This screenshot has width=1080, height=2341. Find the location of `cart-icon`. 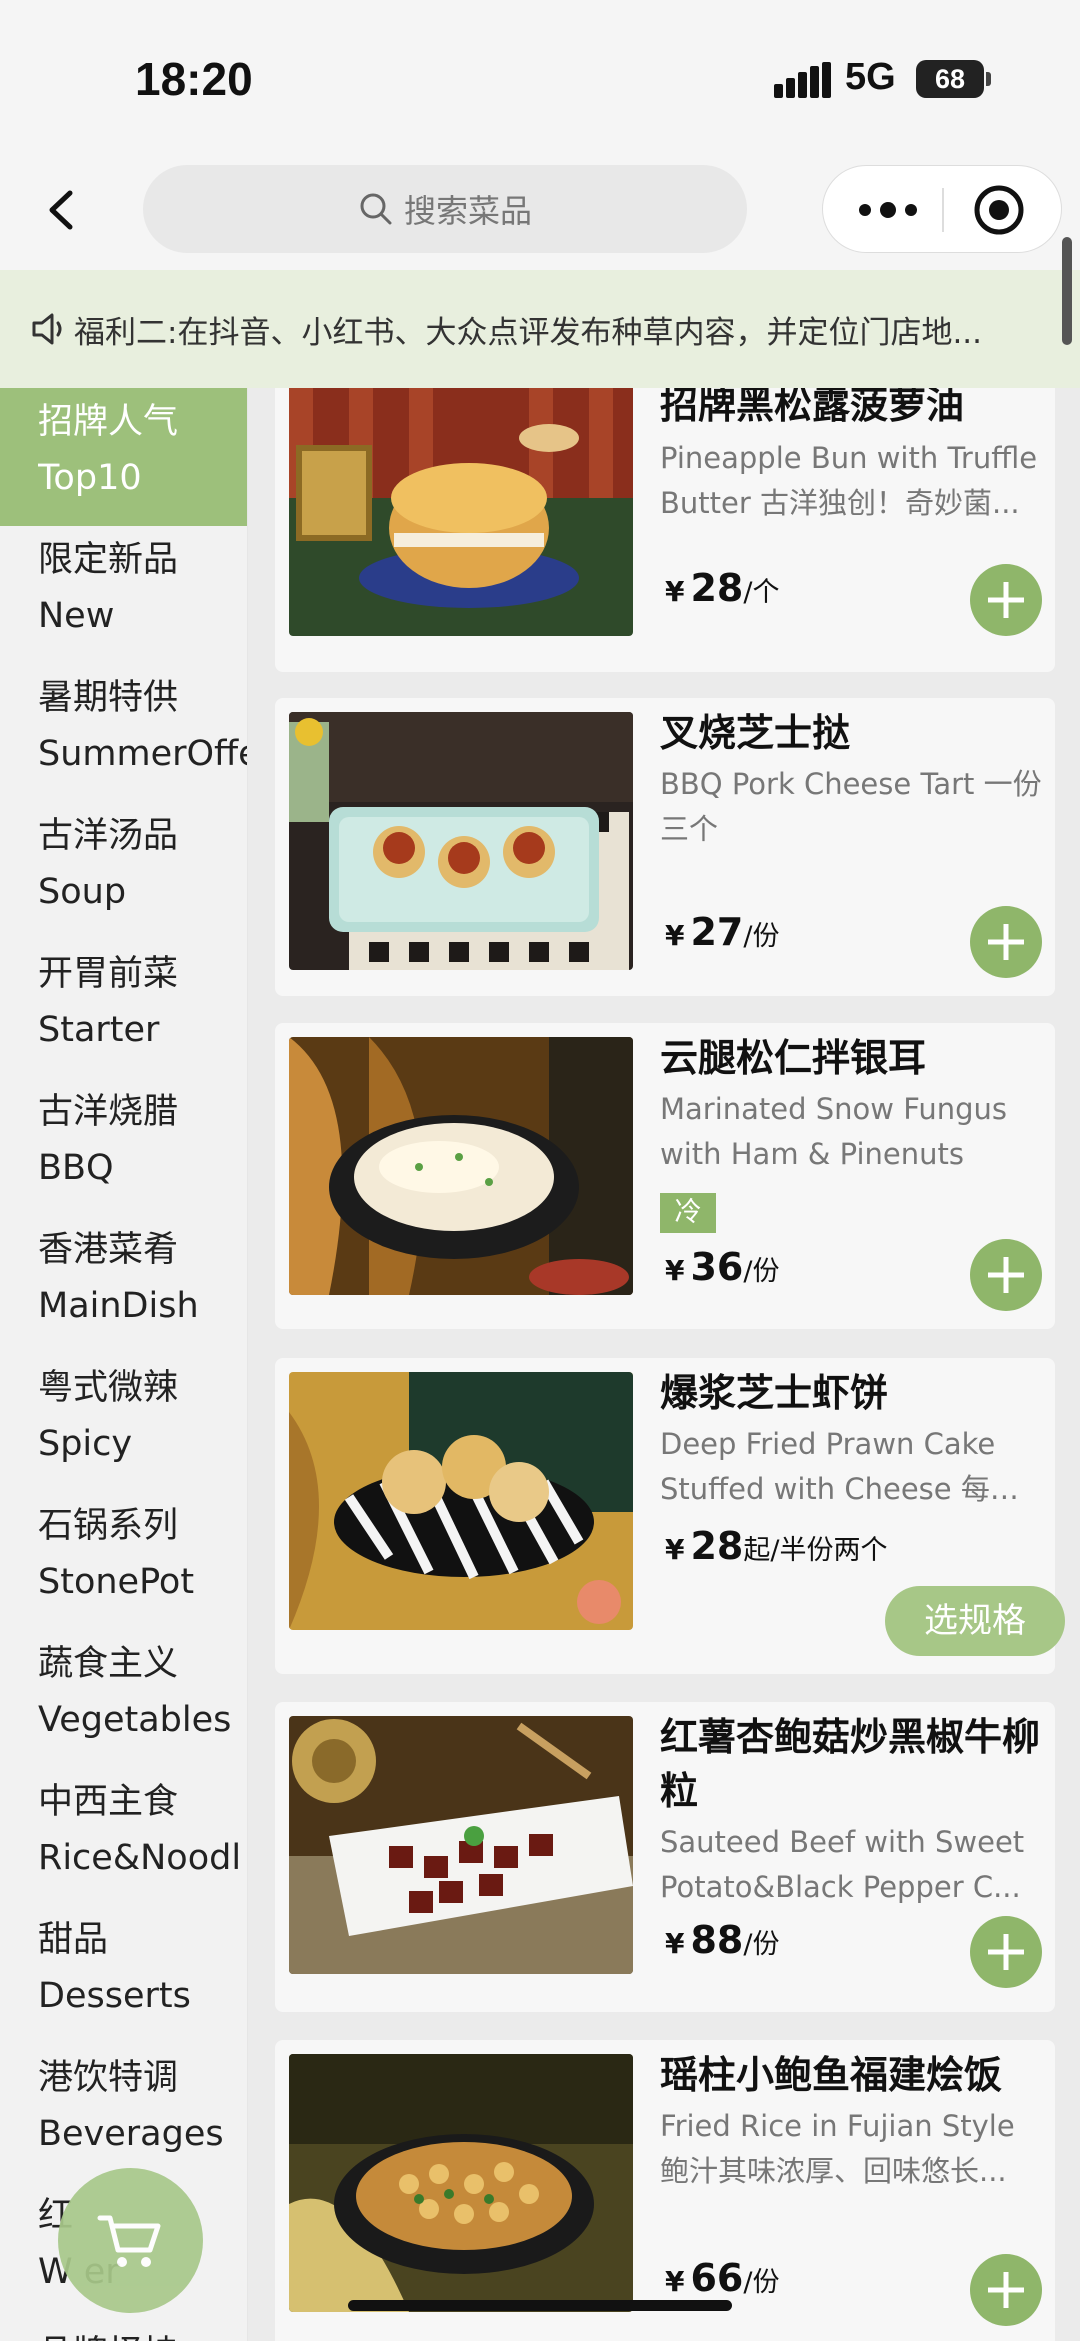

cart-icon is located at coordinates (129, 2241).